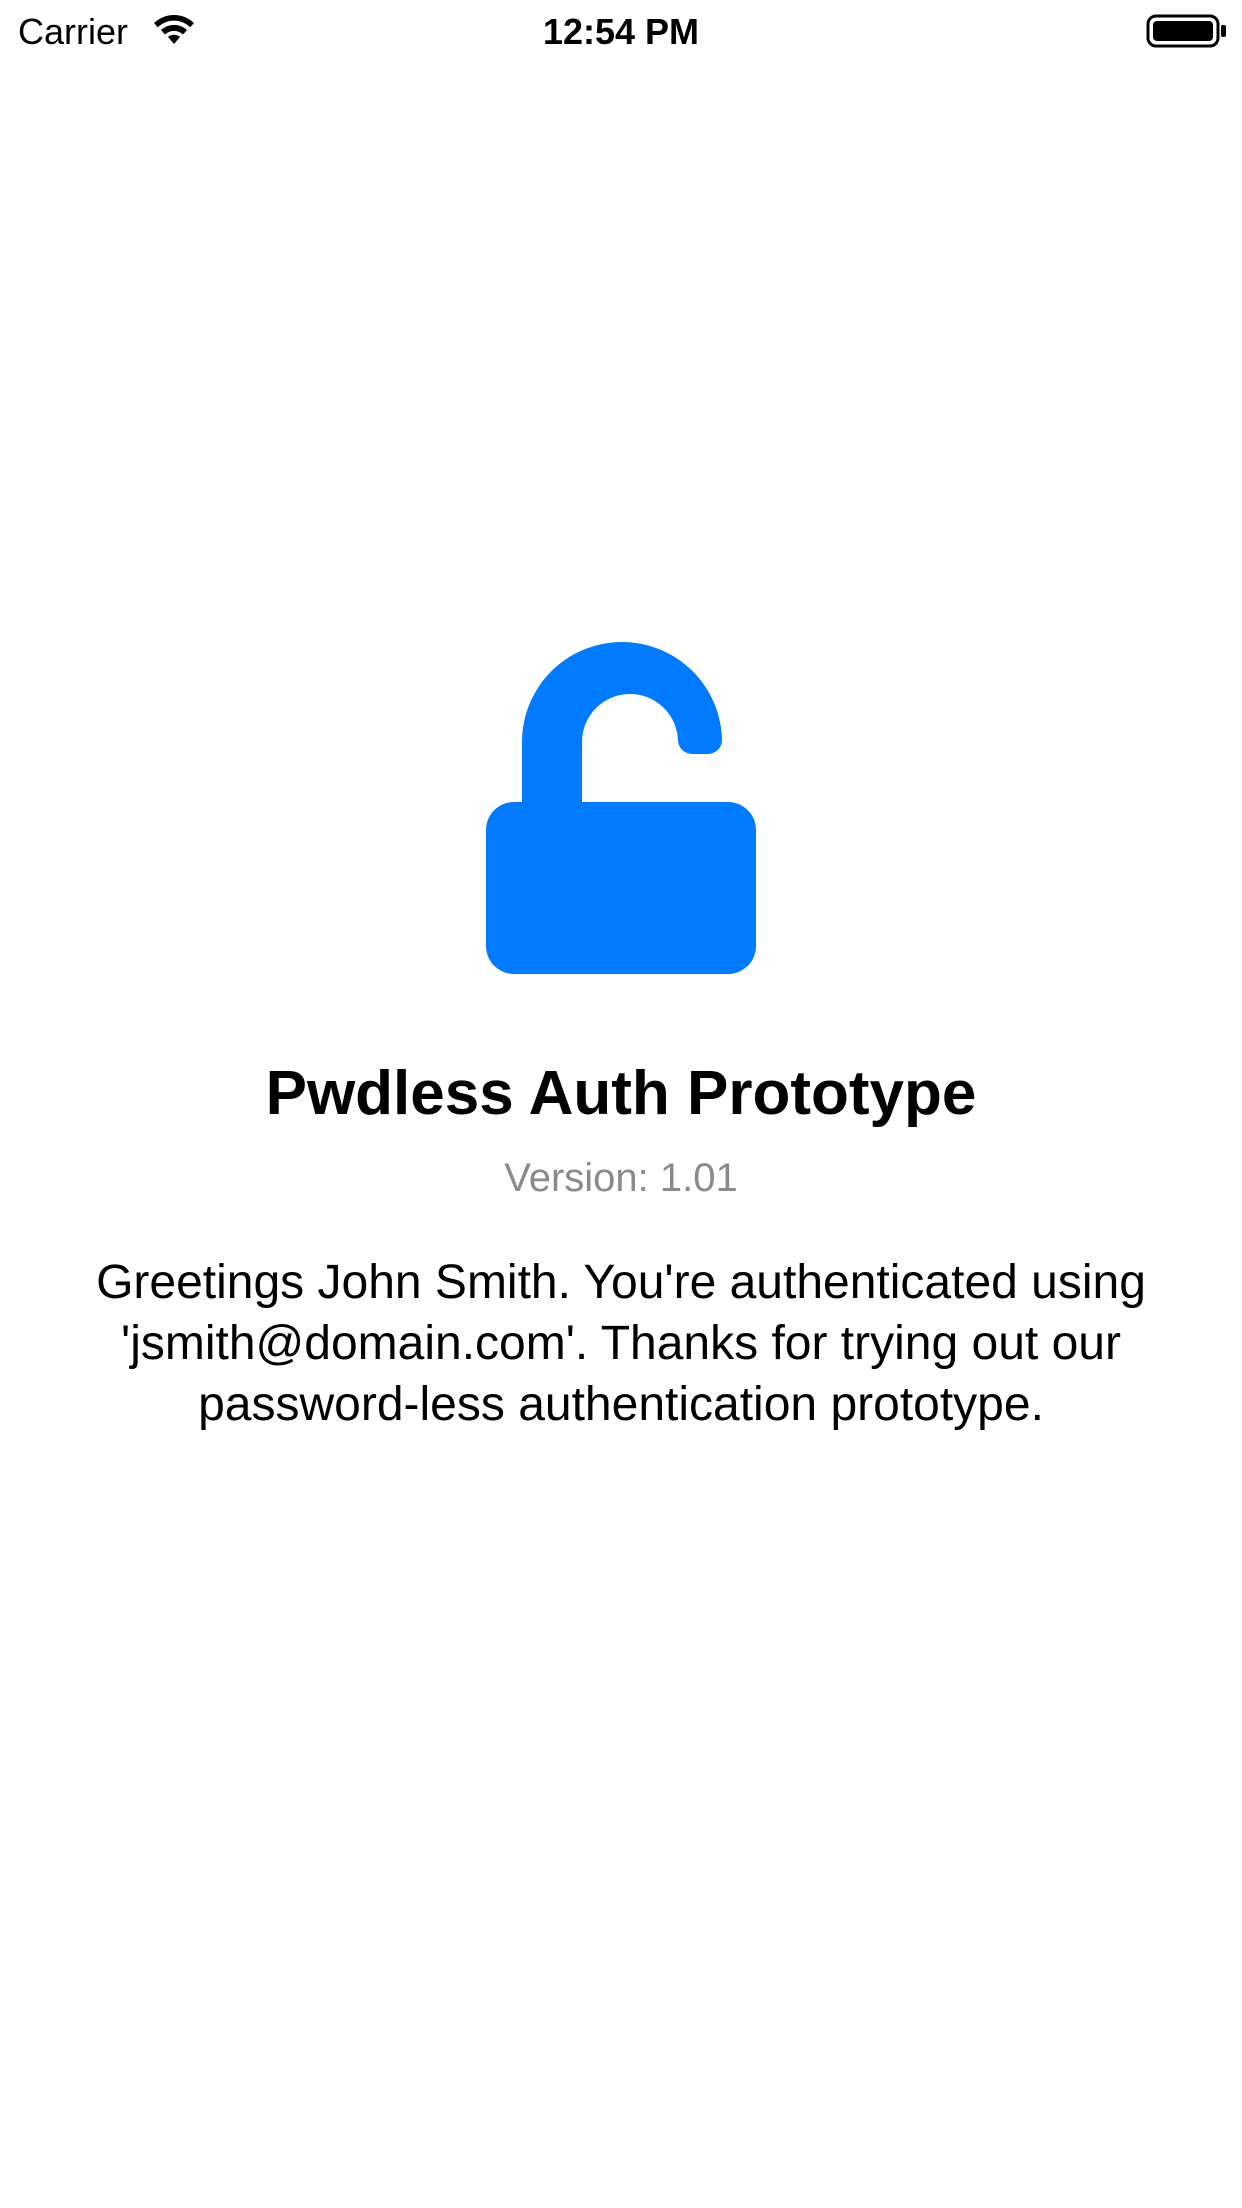  What do you see at coordinates (621, 1093) in the screenshot?
I see `page-title: Pwdless Auth Prototype` at bounding box center [621, 1093].